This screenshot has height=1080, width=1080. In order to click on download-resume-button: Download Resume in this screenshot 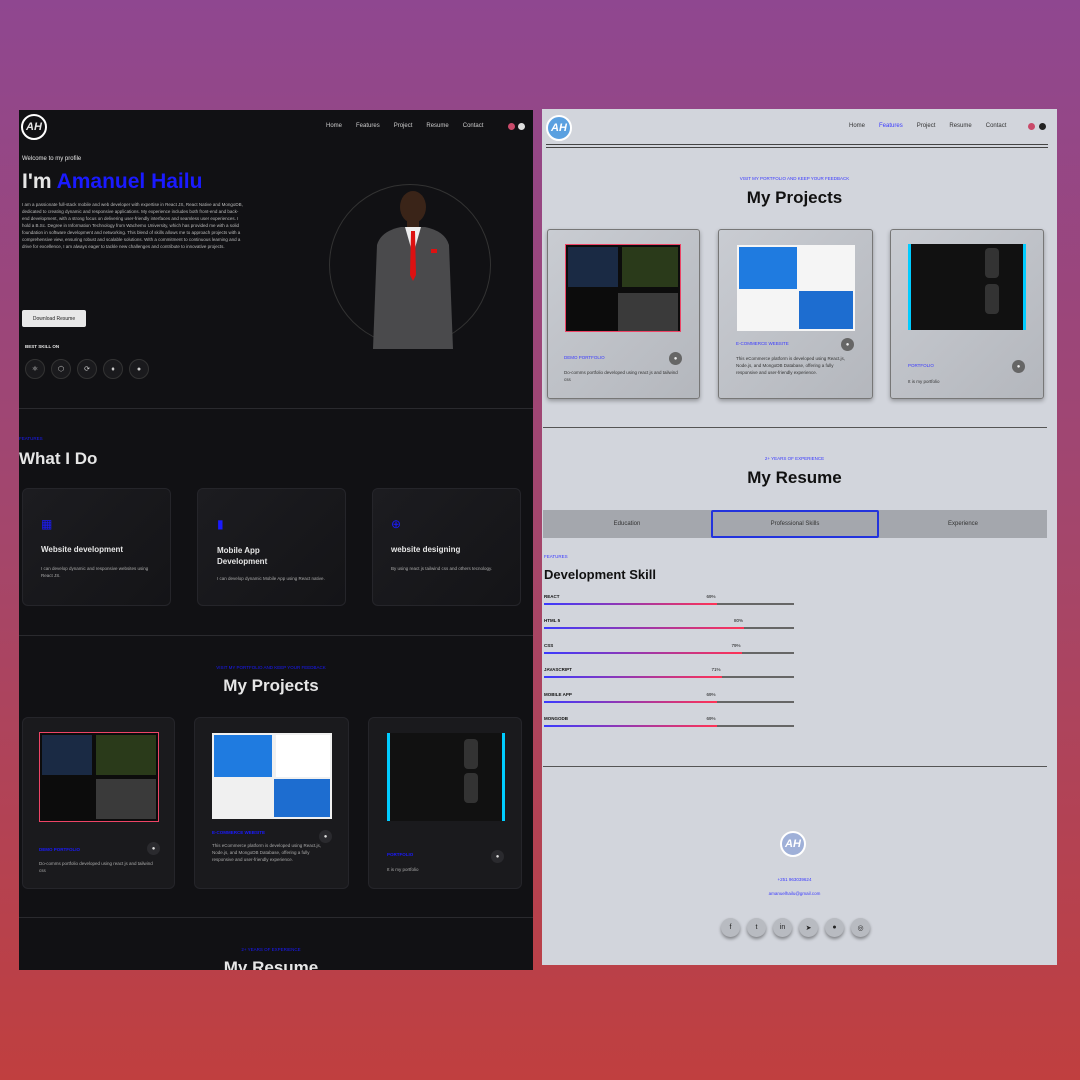, I will do `click(54, 318)`.